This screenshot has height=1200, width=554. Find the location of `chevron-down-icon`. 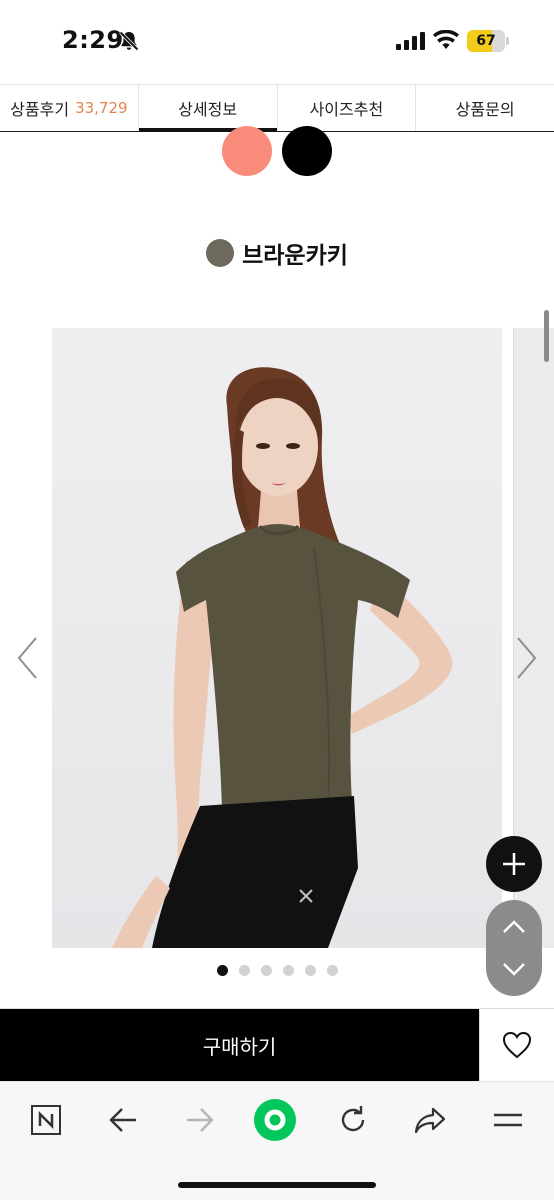

chevron-down-icon is located at coordinates (514, 969).